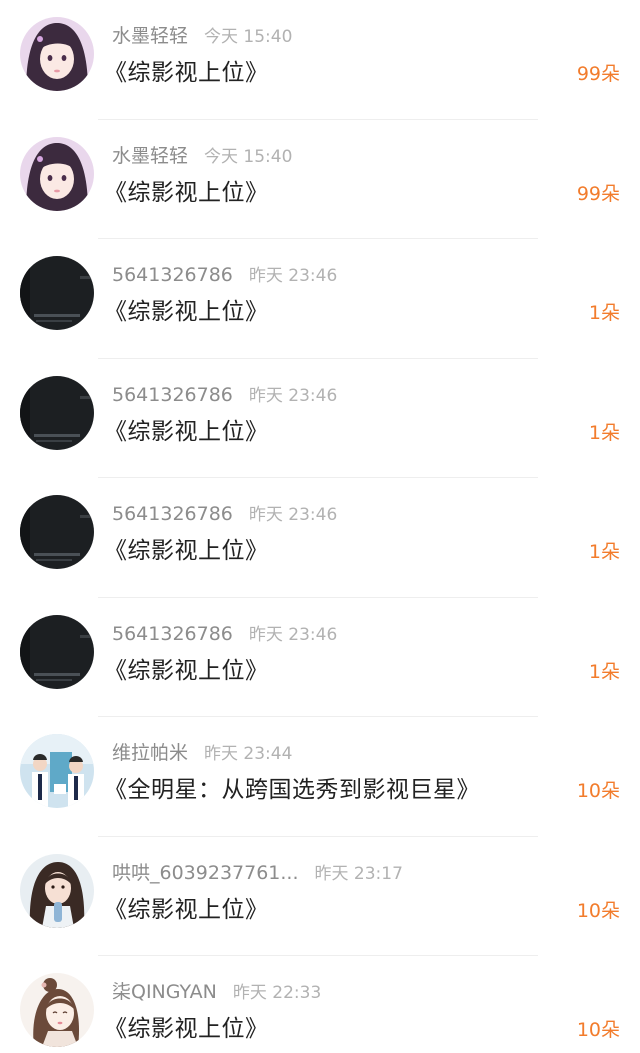  I want to click on book-title: 《全明星：从跨国选秀到影视巨星》, so click(292, 790).